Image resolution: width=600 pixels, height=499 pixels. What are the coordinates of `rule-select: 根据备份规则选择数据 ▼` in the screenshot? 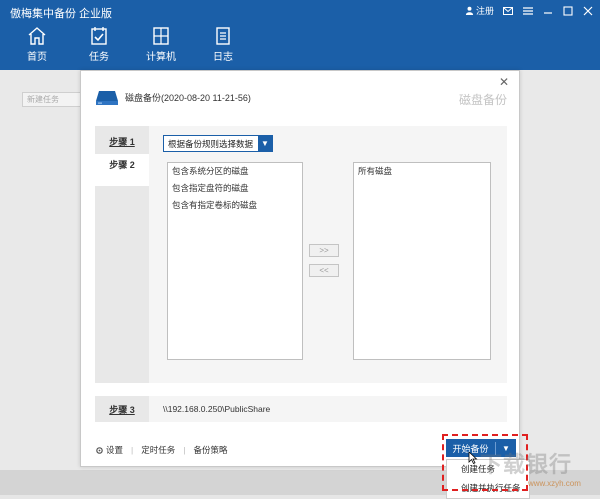 It's located at (218, 143).